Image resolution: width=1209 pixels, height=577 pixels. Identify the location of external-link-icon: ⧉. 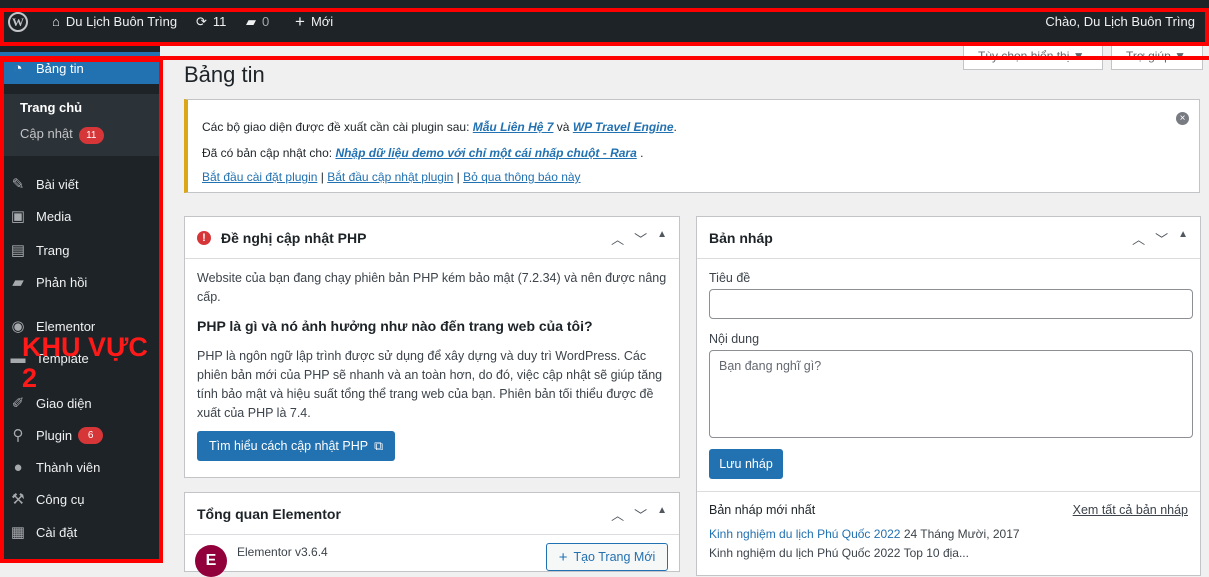
(379, 445).